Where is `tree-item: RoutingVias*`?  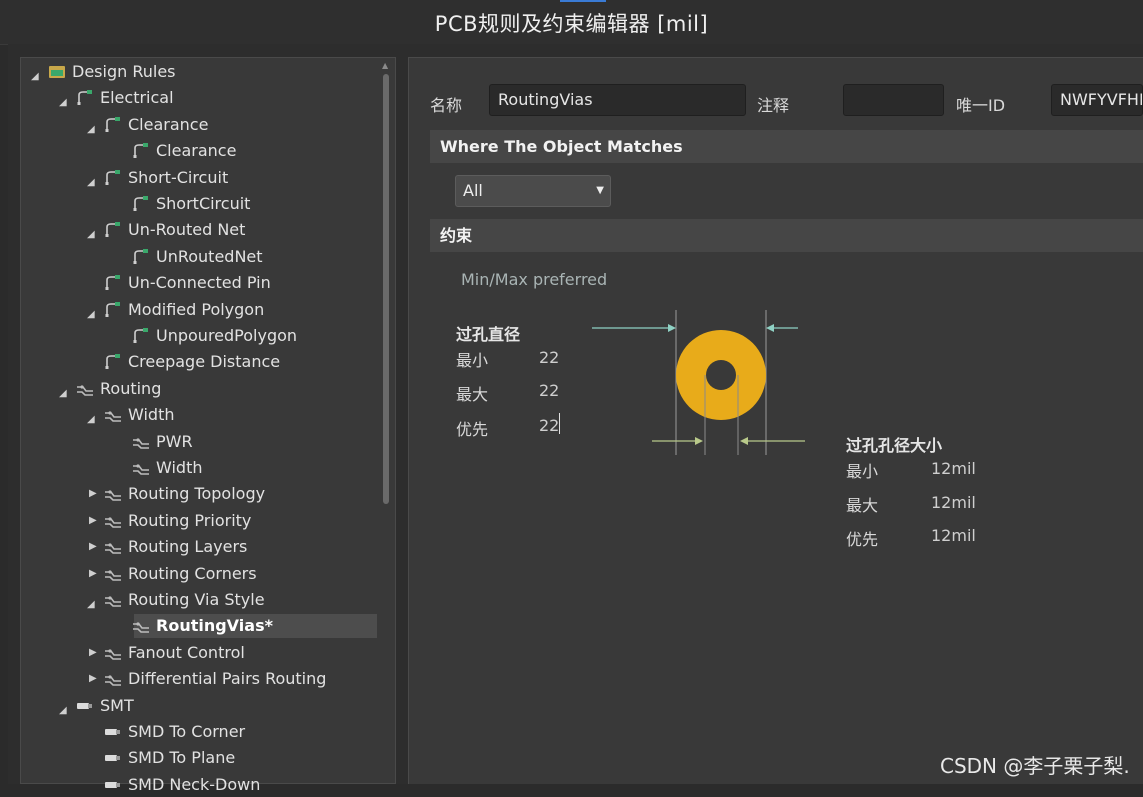 tree-item: RoutingVias* is located at coordinates (254, 626).